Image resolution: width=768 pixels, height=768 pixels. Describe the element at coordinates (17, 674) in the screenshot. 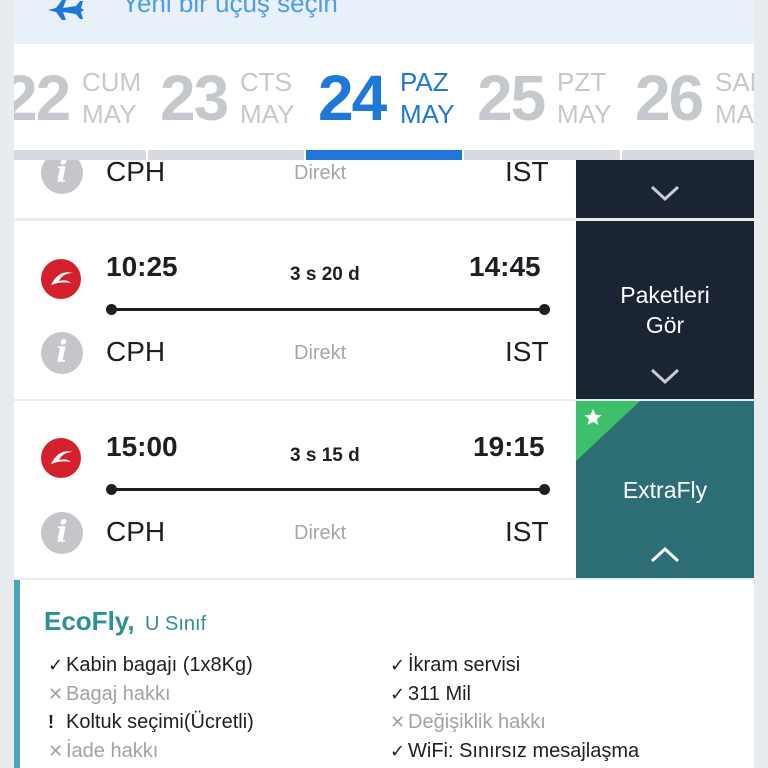

I see `accent-bar` at that location.